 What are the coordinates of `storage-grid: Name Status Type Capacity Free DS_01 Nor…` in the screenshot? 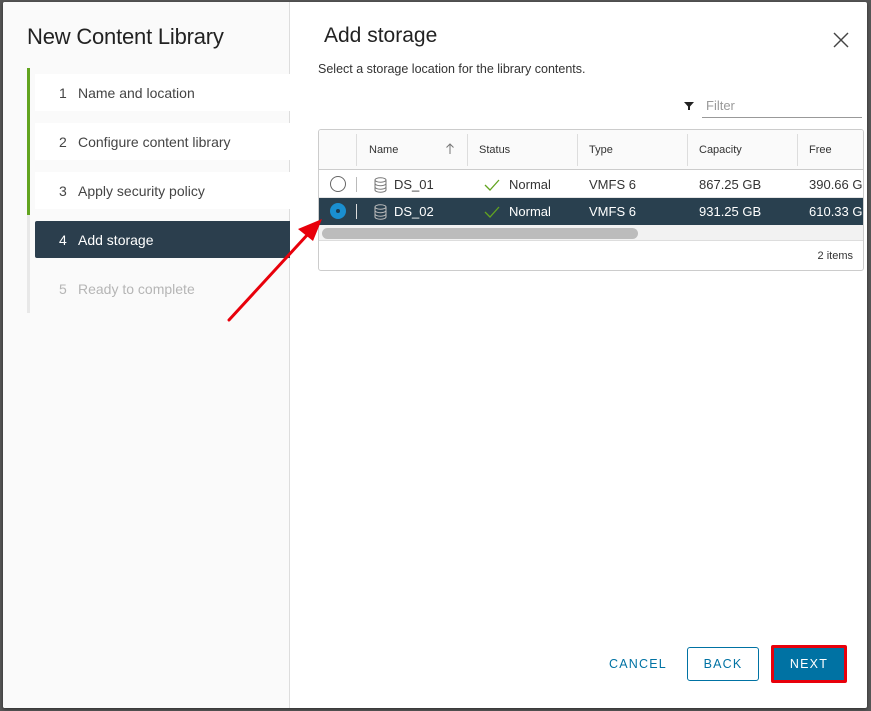 It's located at (591, 200).